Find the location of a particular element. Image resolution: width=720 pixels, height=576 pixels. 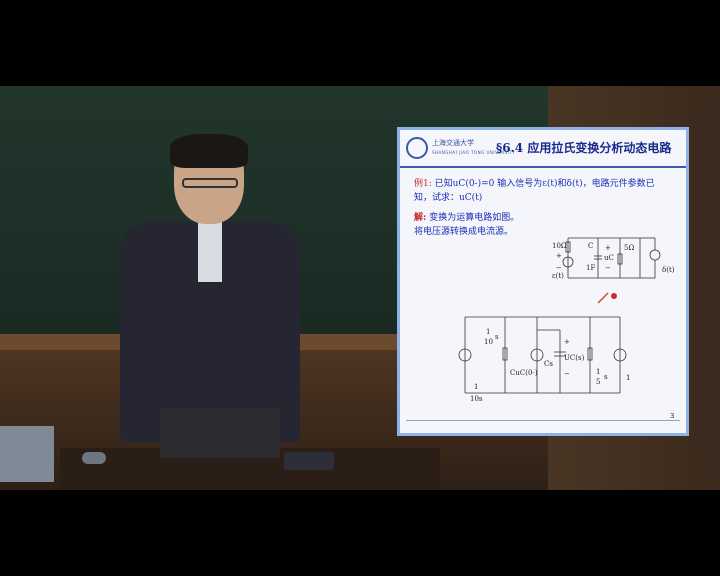

label-g1-num: 1 is located at coordinates (488, 332).